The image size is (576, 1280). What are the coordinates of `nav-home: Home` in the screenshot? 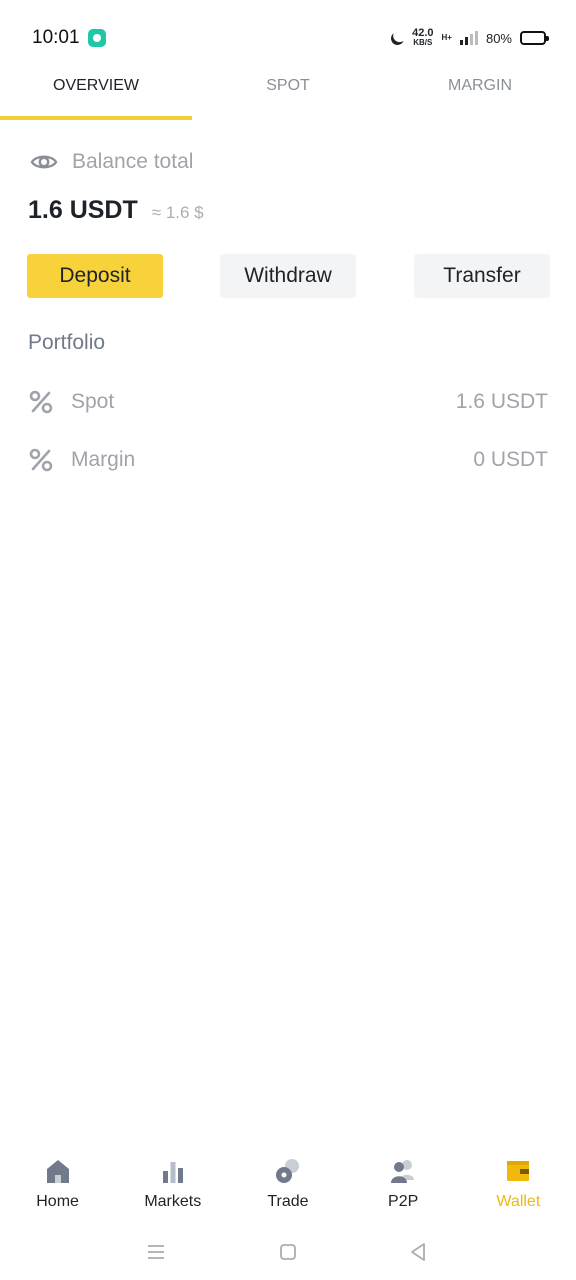 It's located at (57, 1186).